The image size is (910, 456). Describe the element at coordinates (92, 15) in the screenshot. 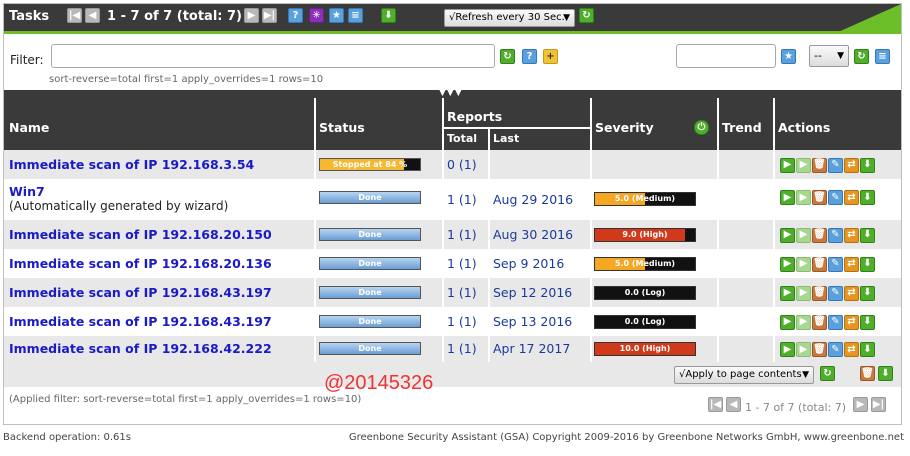

I see `previous-page-icon: ◀` at that location.